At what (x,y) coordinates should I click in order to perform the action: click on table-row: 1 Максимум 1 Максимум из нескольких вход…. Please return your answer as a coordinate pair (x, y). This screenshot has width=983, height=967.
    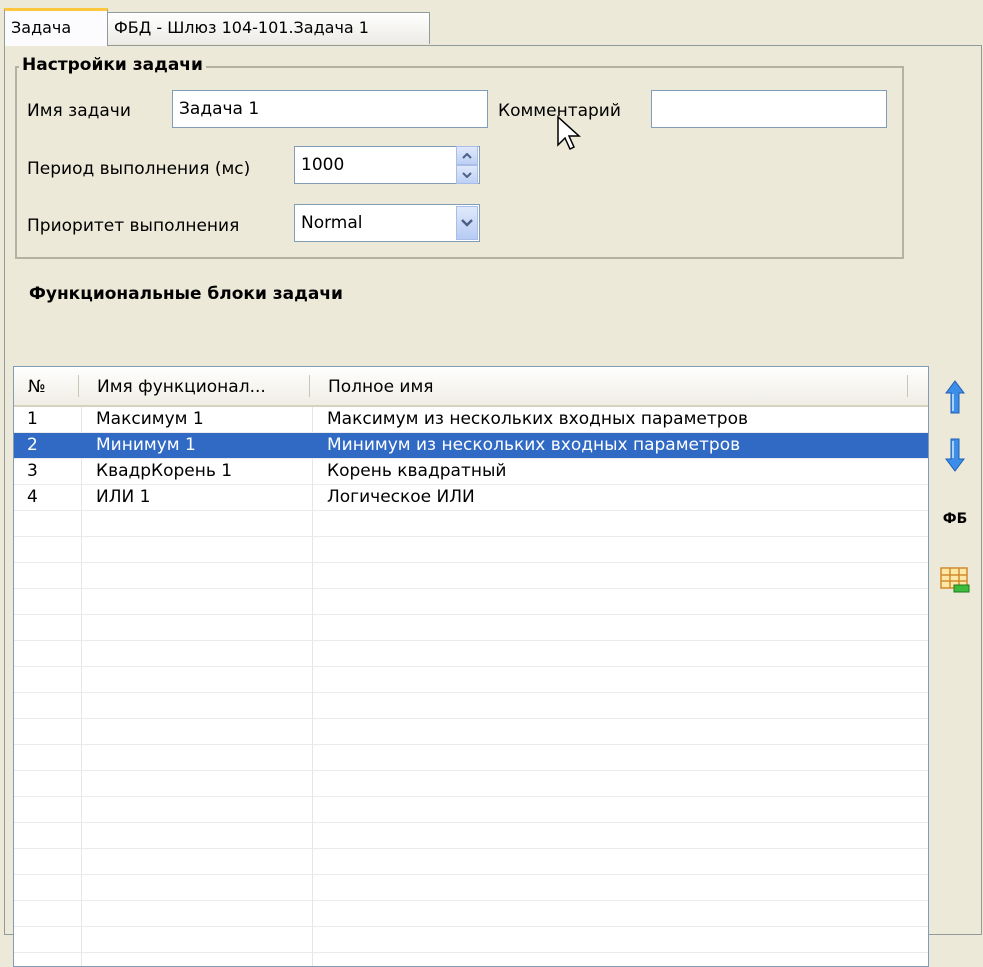
    Looking at the image, I should click on (471, 420).